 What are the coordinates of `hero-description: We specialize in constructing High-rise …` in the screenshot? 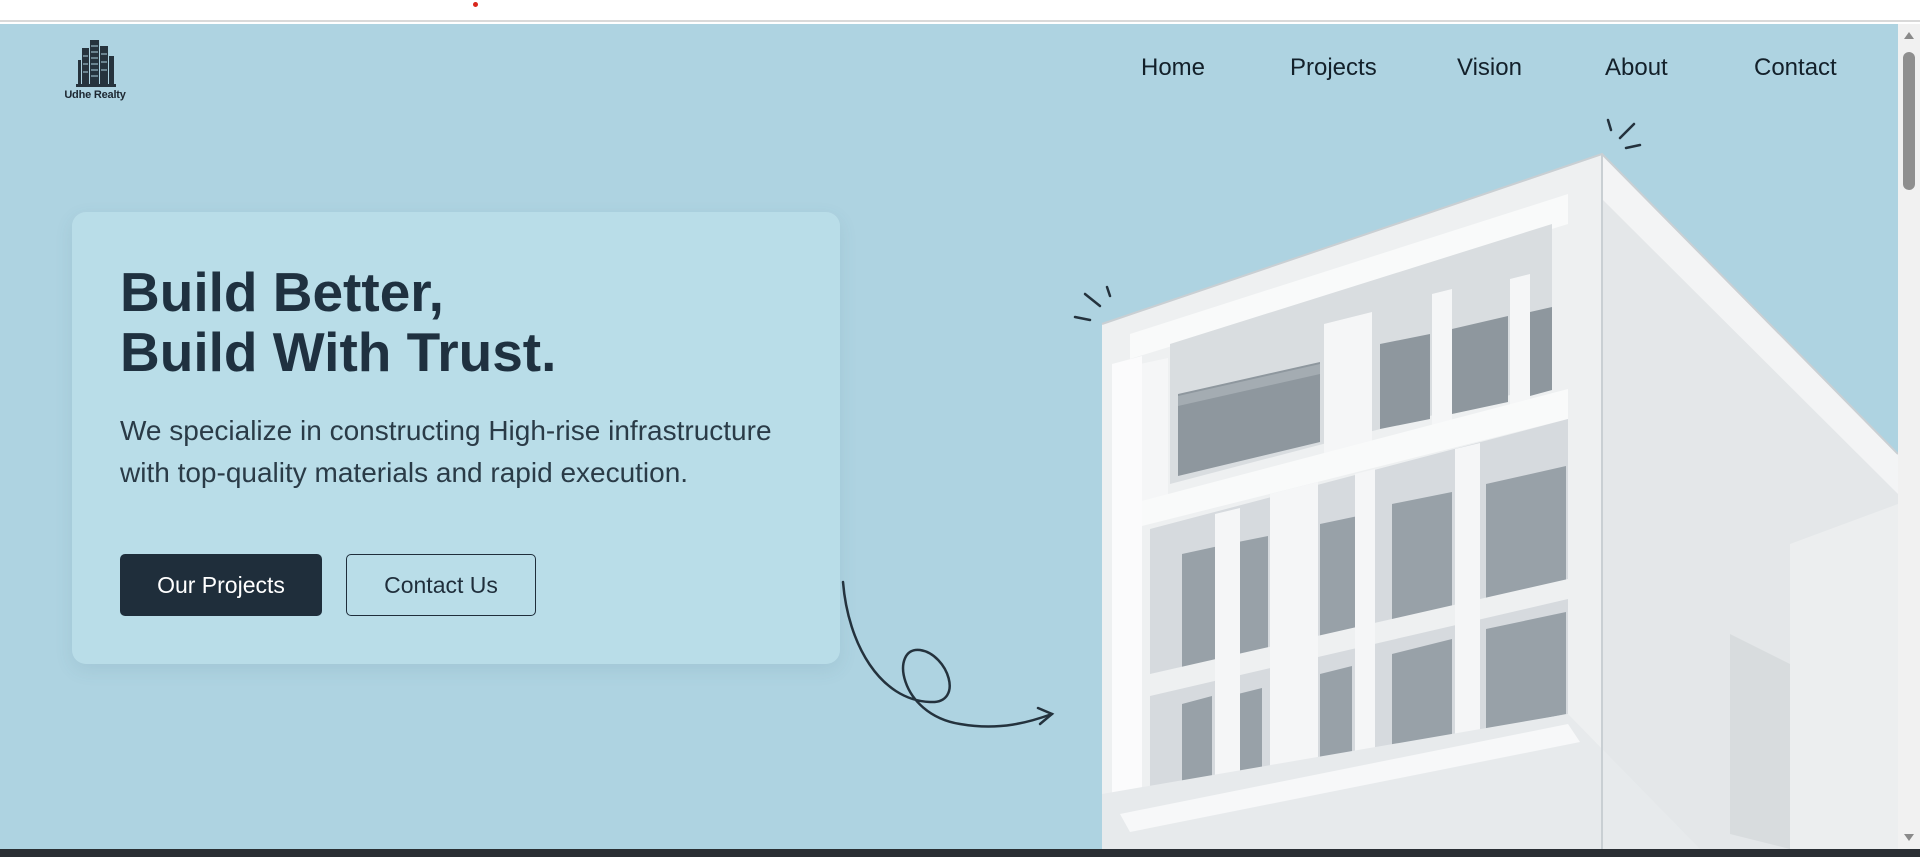 It's located at (446, 451).